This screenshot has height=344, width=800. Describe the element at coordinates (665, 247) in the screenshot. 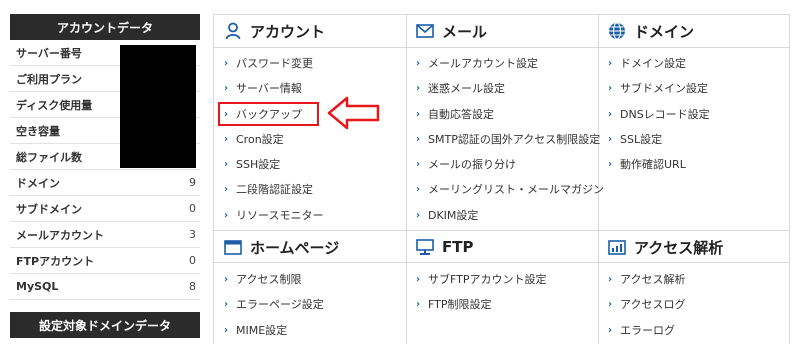

I see `section-title-analytics: アクセス解析` at that location.